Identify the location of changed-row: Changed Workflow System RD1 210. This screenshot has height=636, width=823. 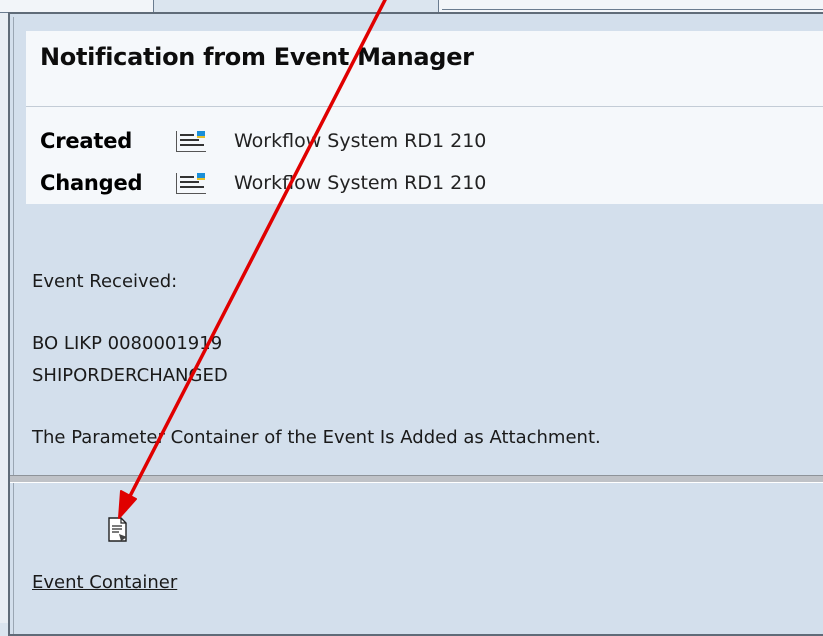
(263, 183).